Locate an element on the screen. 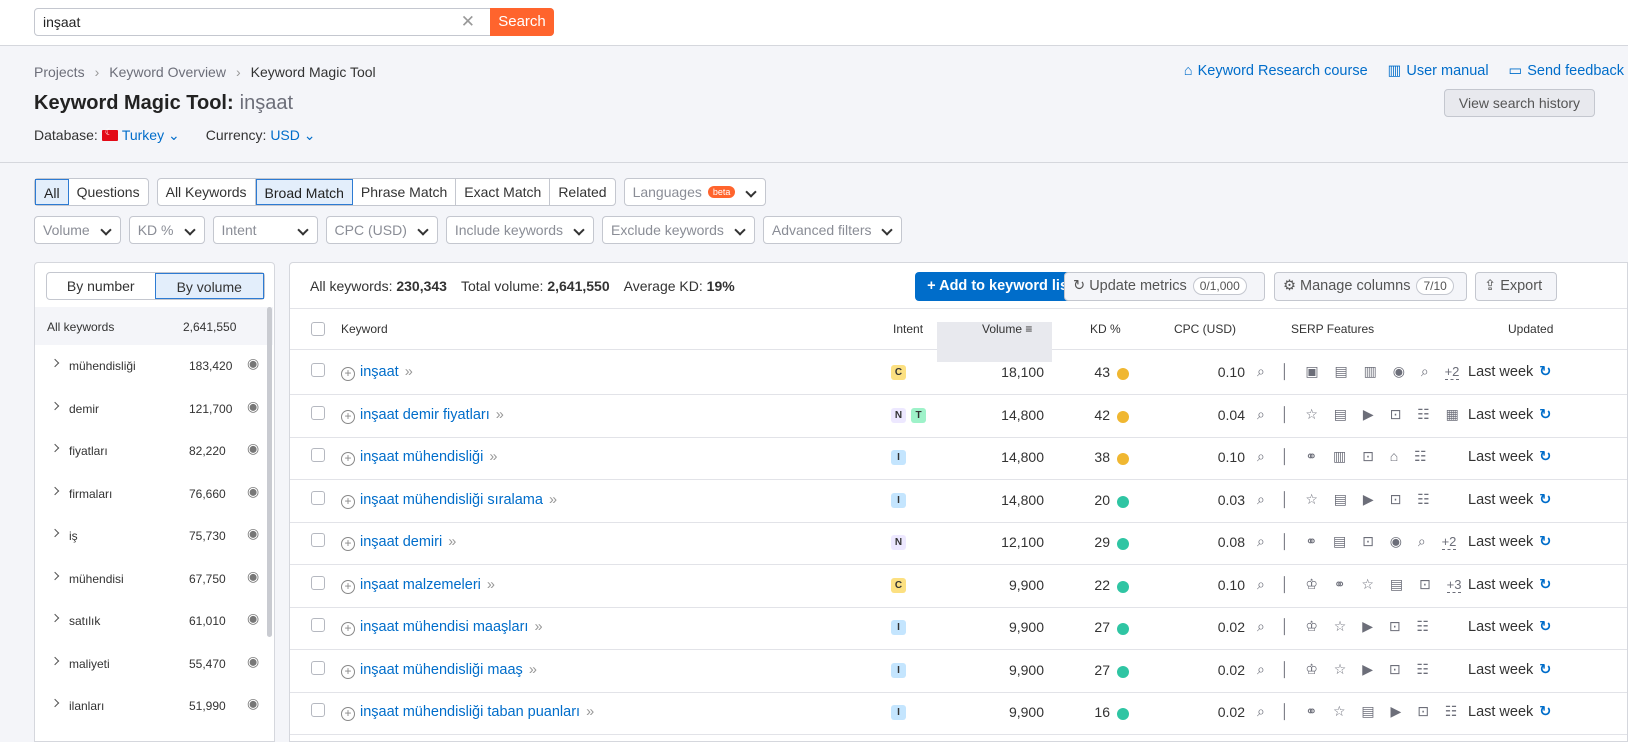 Image resolution: width=1628 pixels, height=742 pixels. tab-all-keywords: All Keywords is located at coordinates (207, 192).